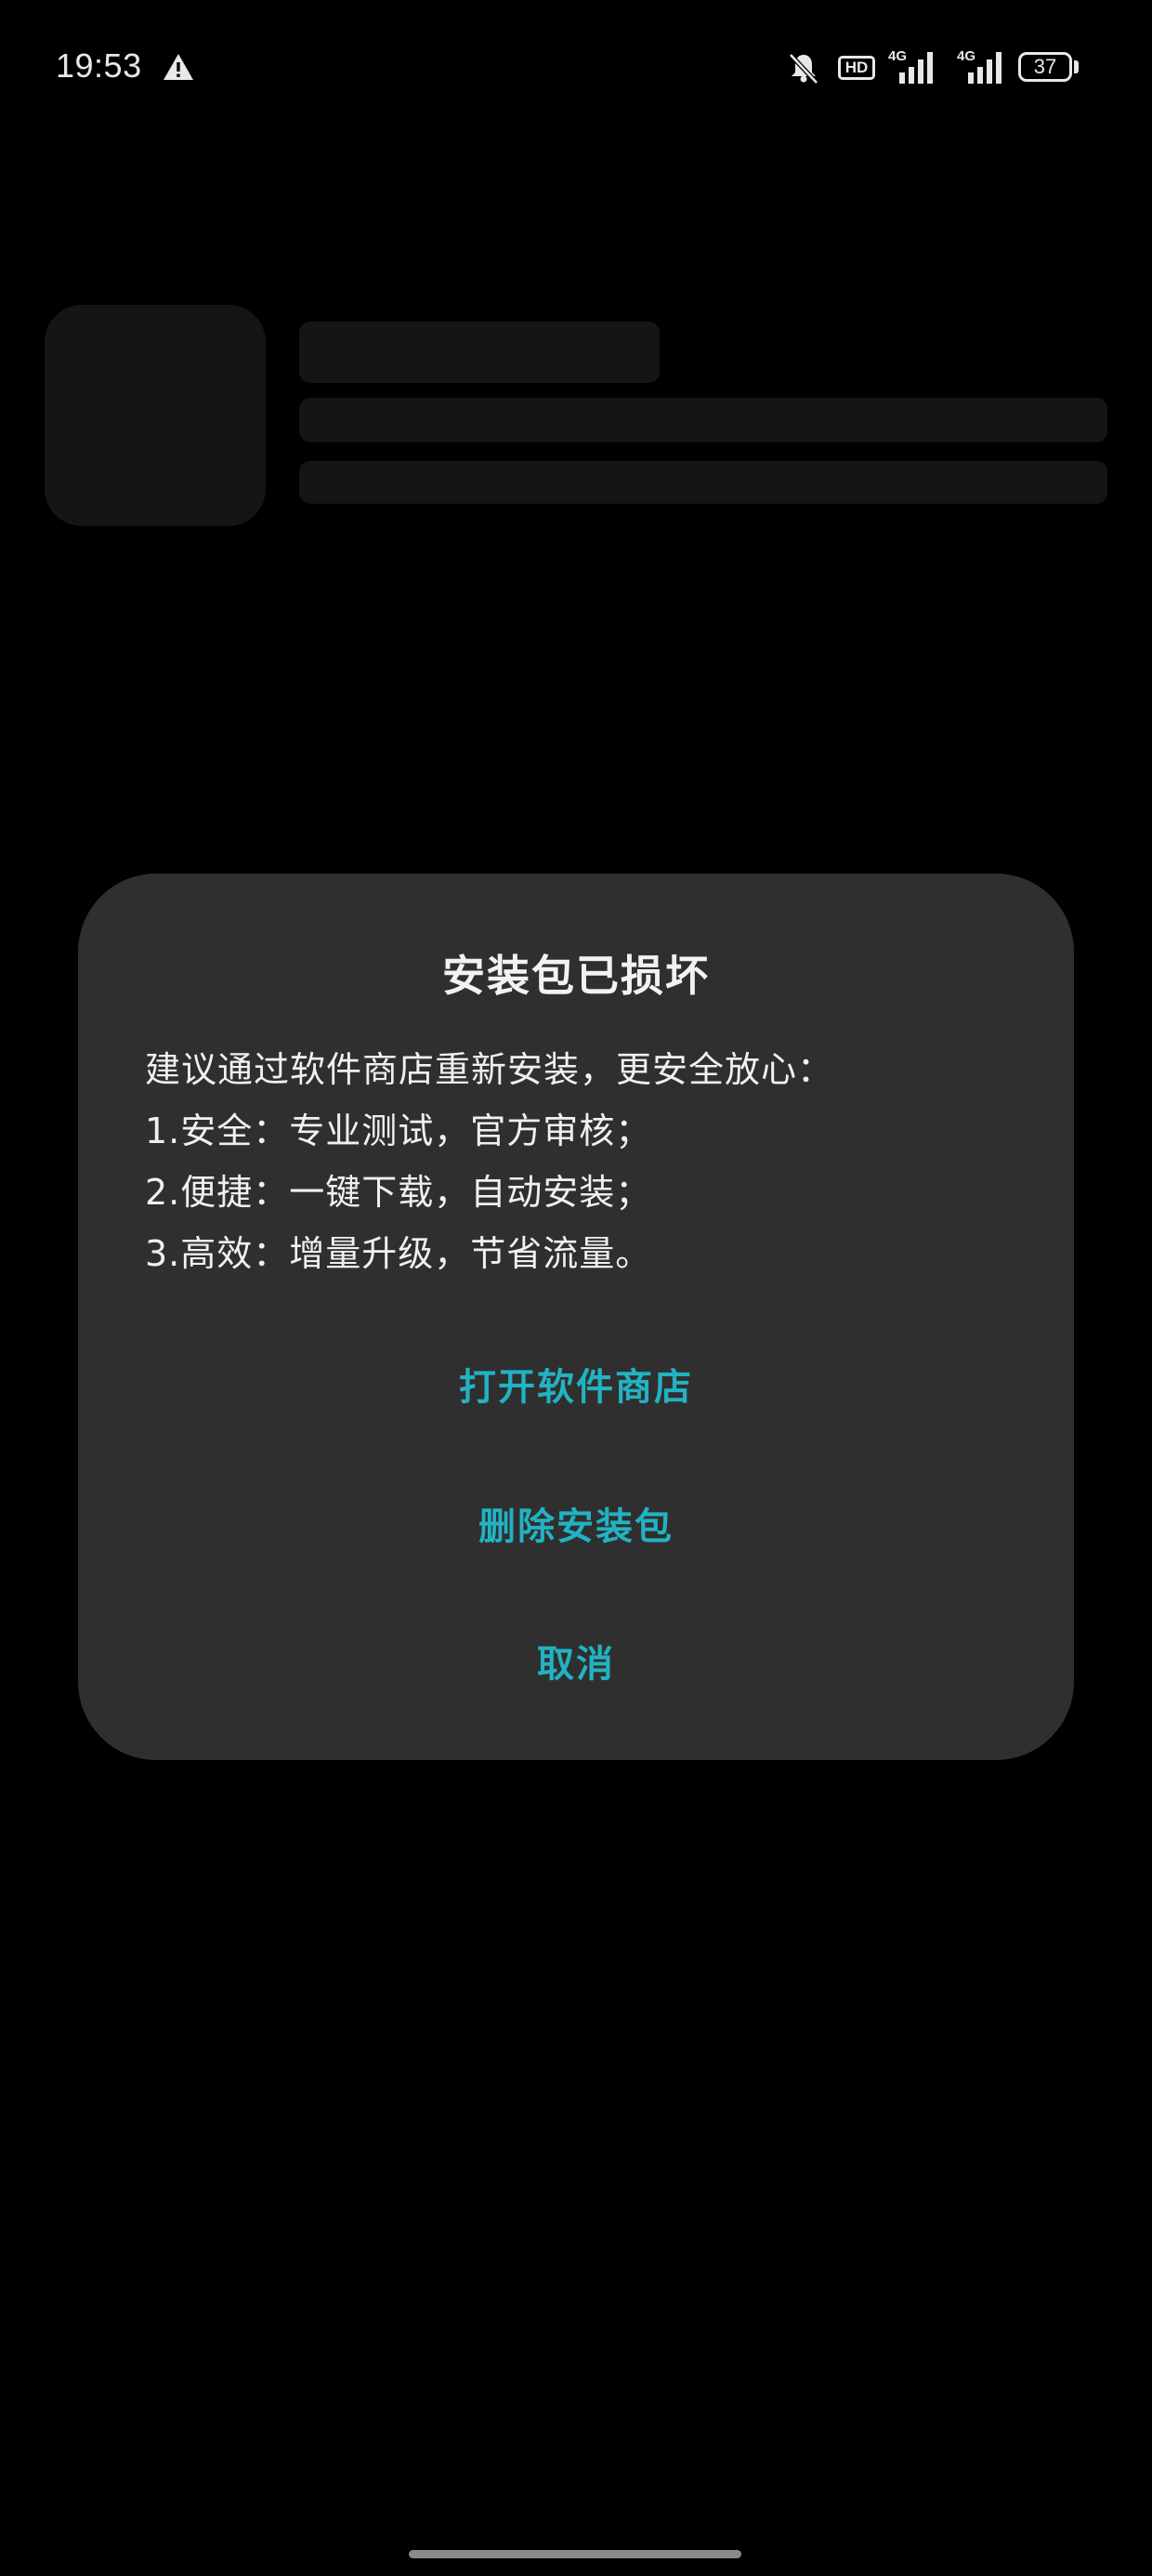 Image resolution: width=1152 pixels, height=2576 pixels. Describe the element at coordinates (155, 415) in the screenshot. I see `app-icon-placeholder` at that location.